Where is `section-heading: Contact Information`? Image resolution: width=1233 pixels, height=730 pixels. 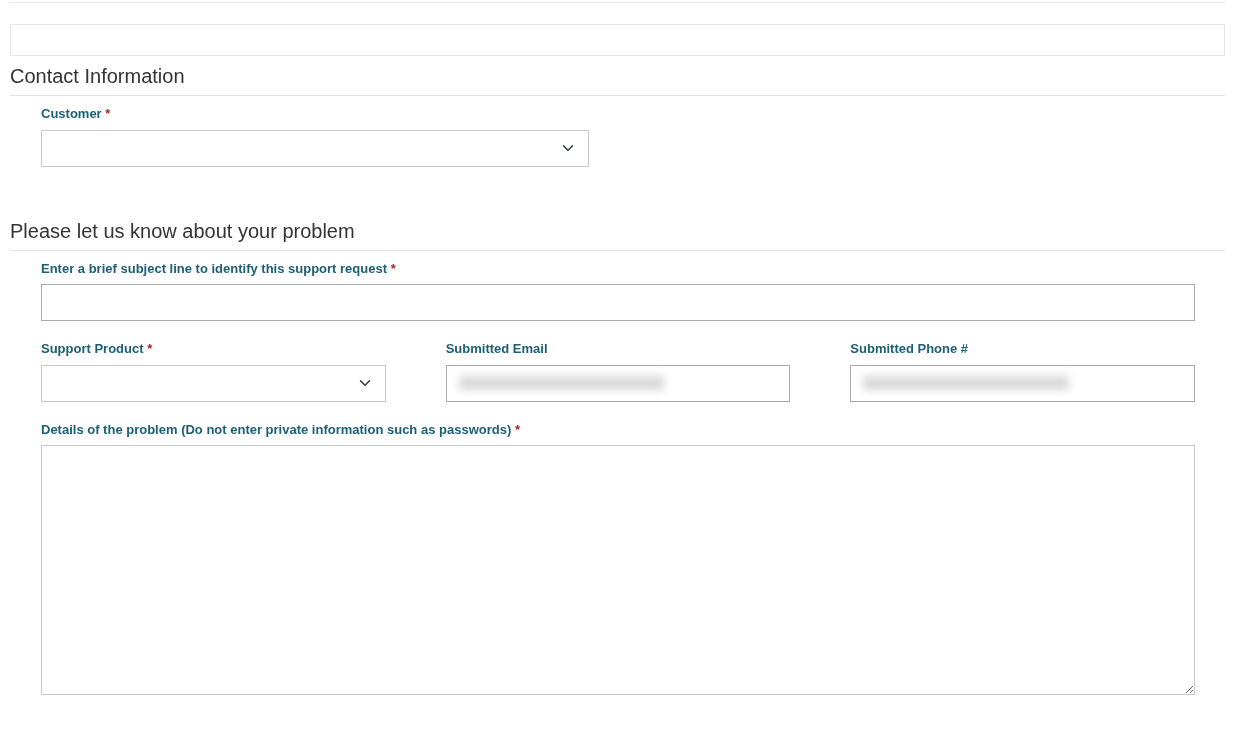 section-heading: Contact Information is located at coordinates (617, 76).